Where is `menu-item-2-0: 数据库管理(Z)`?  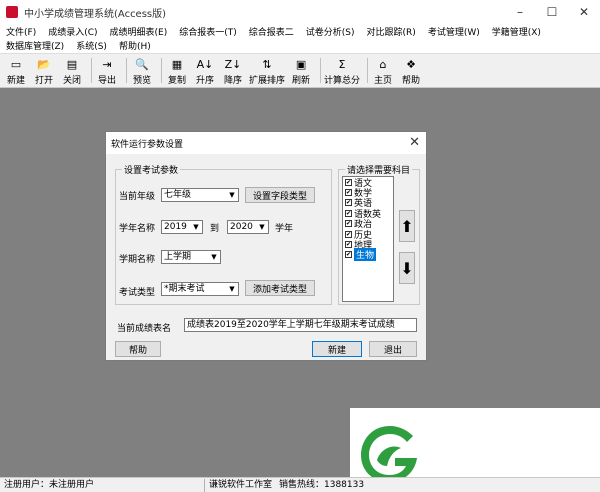
menu-item-2-0: 数据库管理(Z) is located at coordinates (35, 45).